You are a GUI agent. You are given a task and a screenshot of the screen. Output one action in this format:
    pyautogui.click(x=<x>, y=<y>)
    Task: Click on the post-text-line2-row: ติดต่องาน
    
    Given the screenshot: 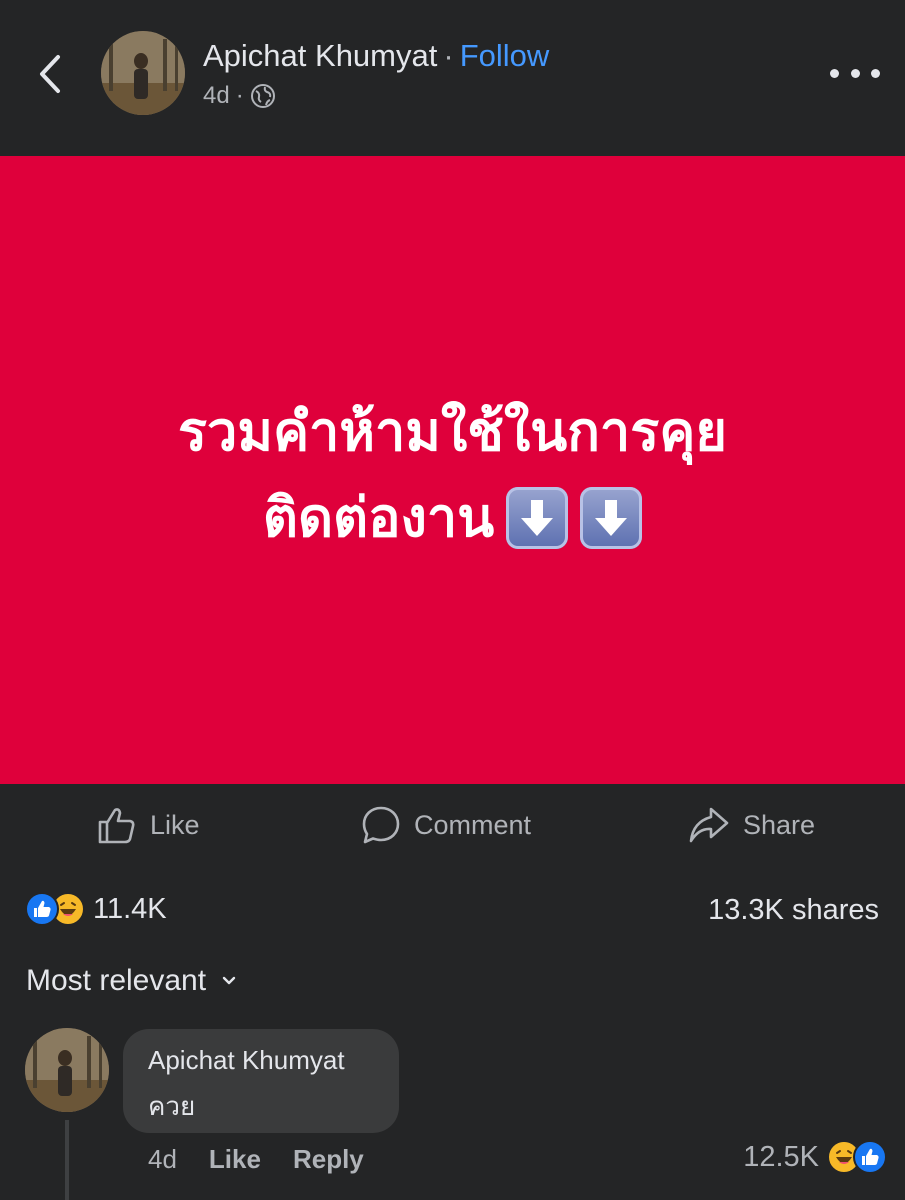 What is the action you would take?
    pyautogui.click(x=452, y=518)
    